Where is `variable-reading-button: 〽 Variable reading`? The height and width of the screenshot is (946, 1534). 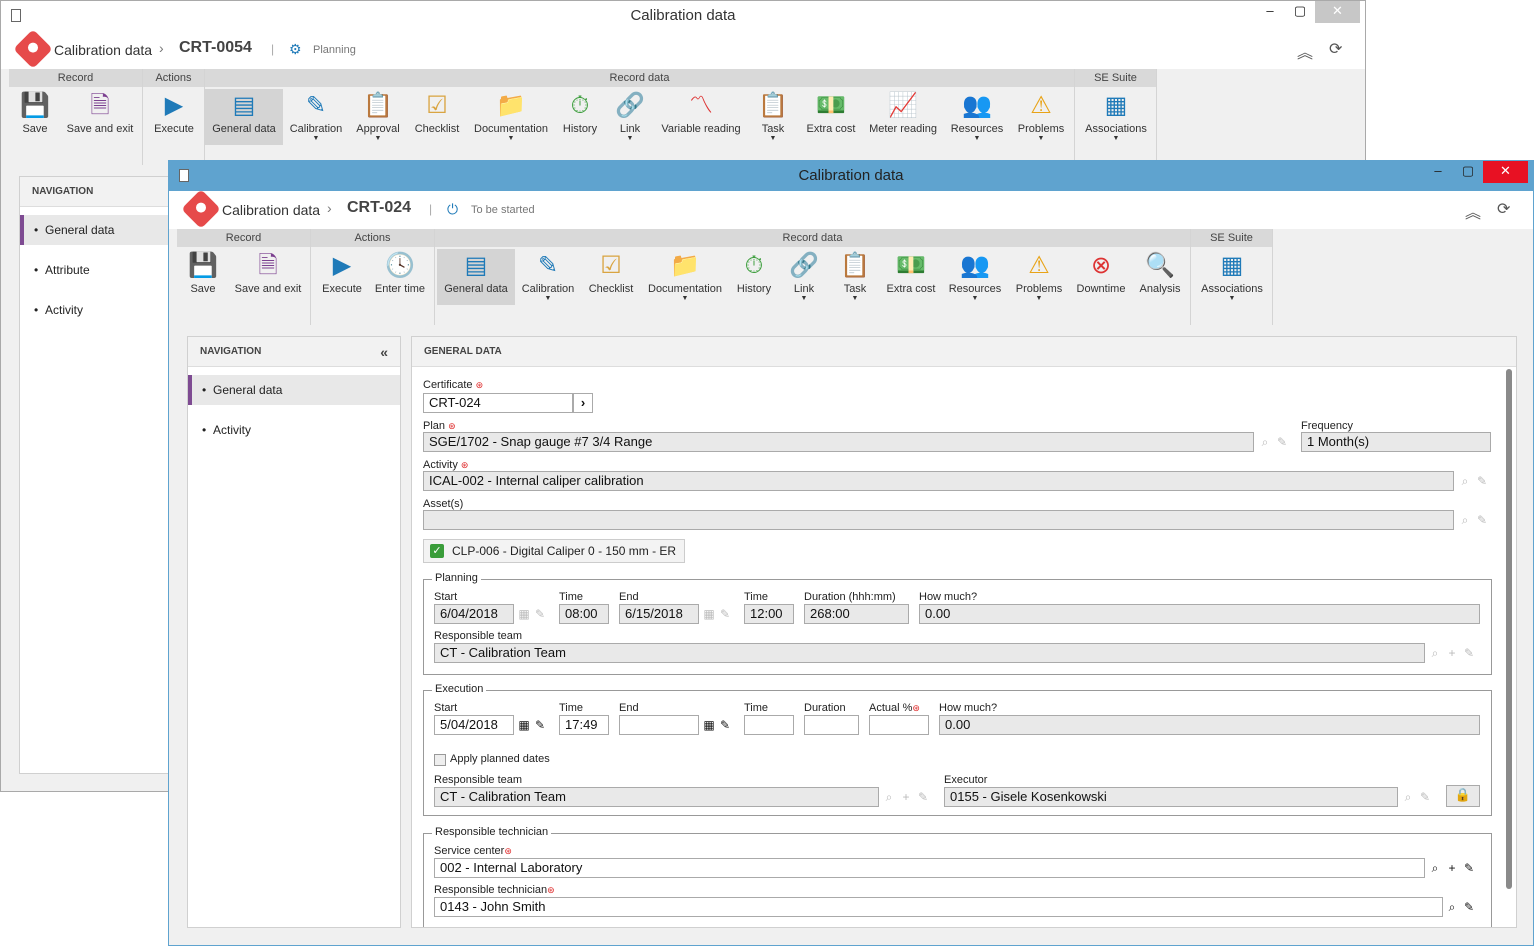
variable-reading-button: 〽 Variable reading is located at coordinates (701, 117).